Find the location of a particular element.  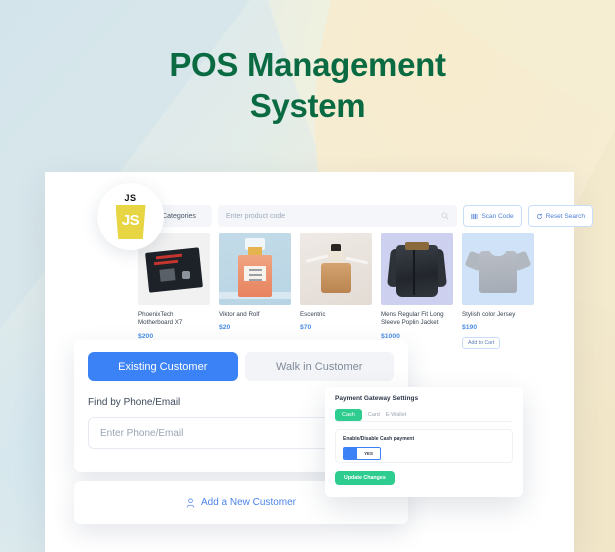

payment-tab-cash: Cash is located at coordinates (348, 415).